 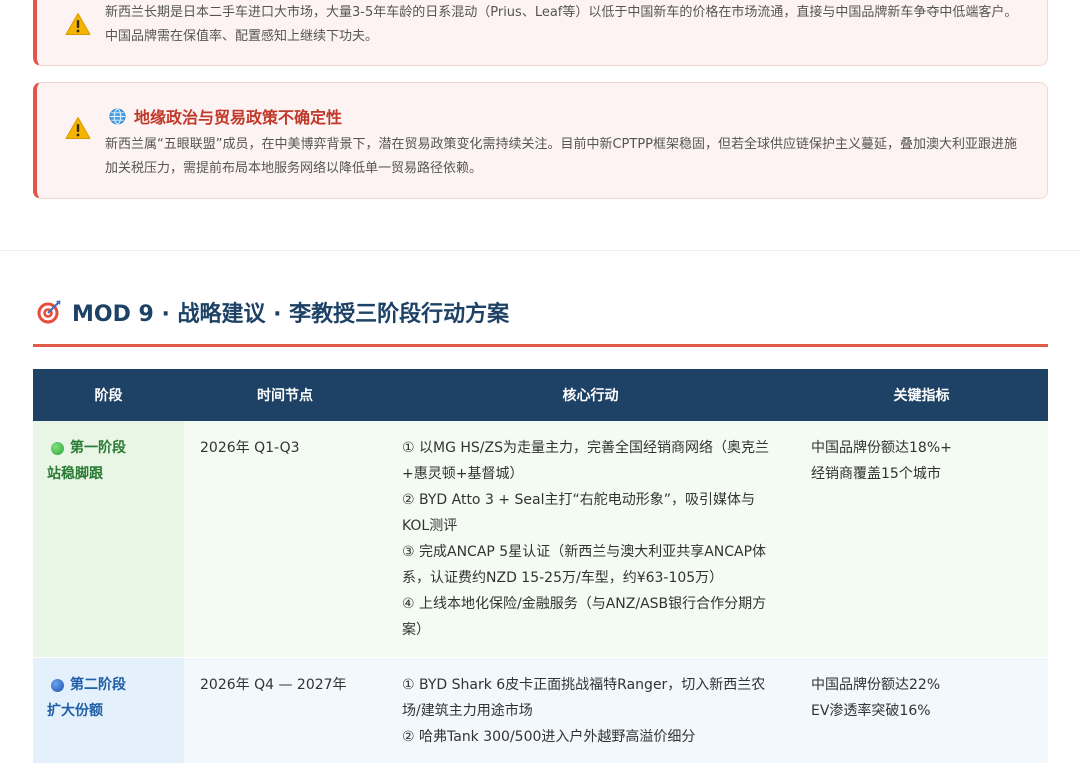 I want to click on metric-item: 中国品牌份额达22%, so click(x=876, y=685).